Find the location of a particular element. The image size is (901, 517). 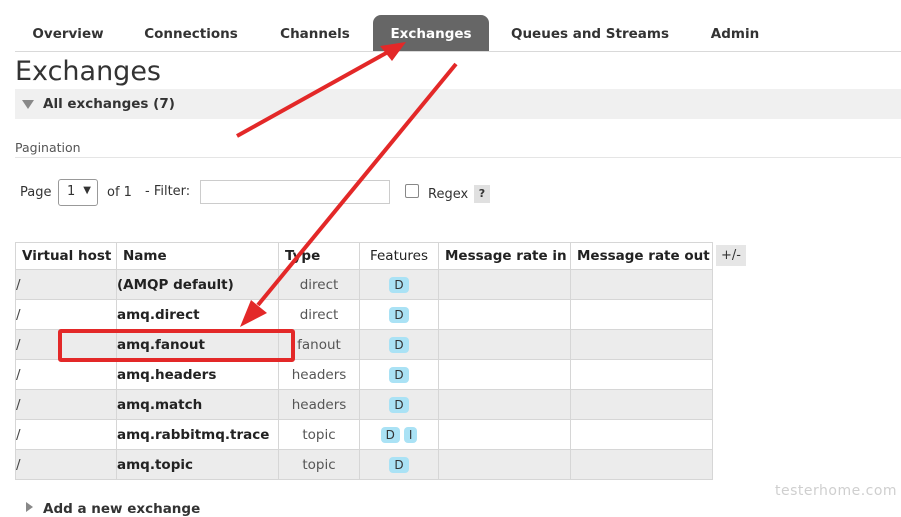

arrow-to-fanout-line is located at coordinates (357, 184).